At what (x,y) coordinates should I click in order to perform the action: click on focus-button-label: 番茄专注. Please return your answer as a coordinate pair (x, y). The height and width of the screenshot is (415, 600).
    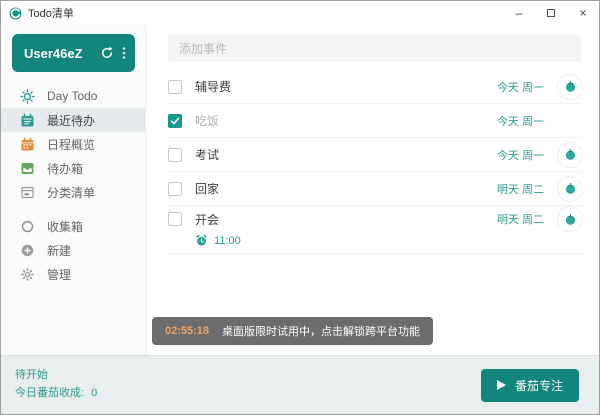
    Looking at the image, I should click on (538, 385).